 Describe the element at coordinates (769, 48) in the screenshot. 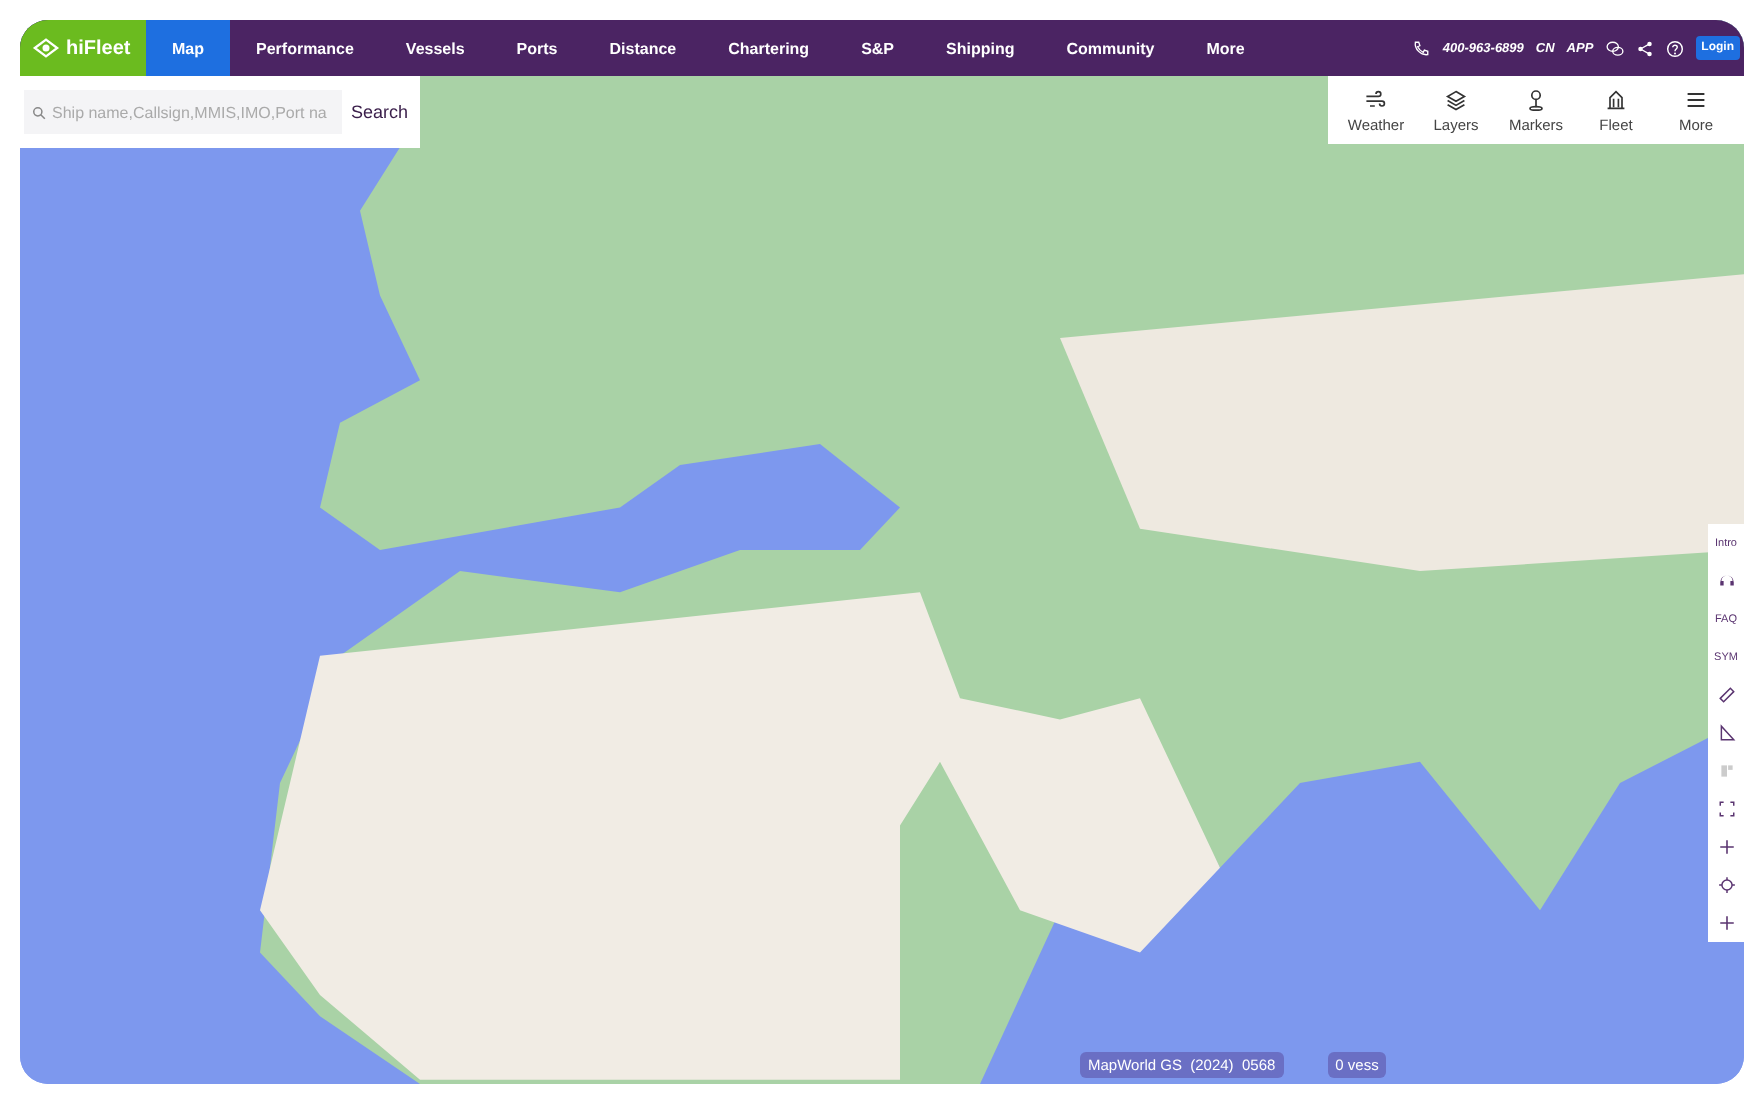

I see `nav-tab: Chartering` at that location.